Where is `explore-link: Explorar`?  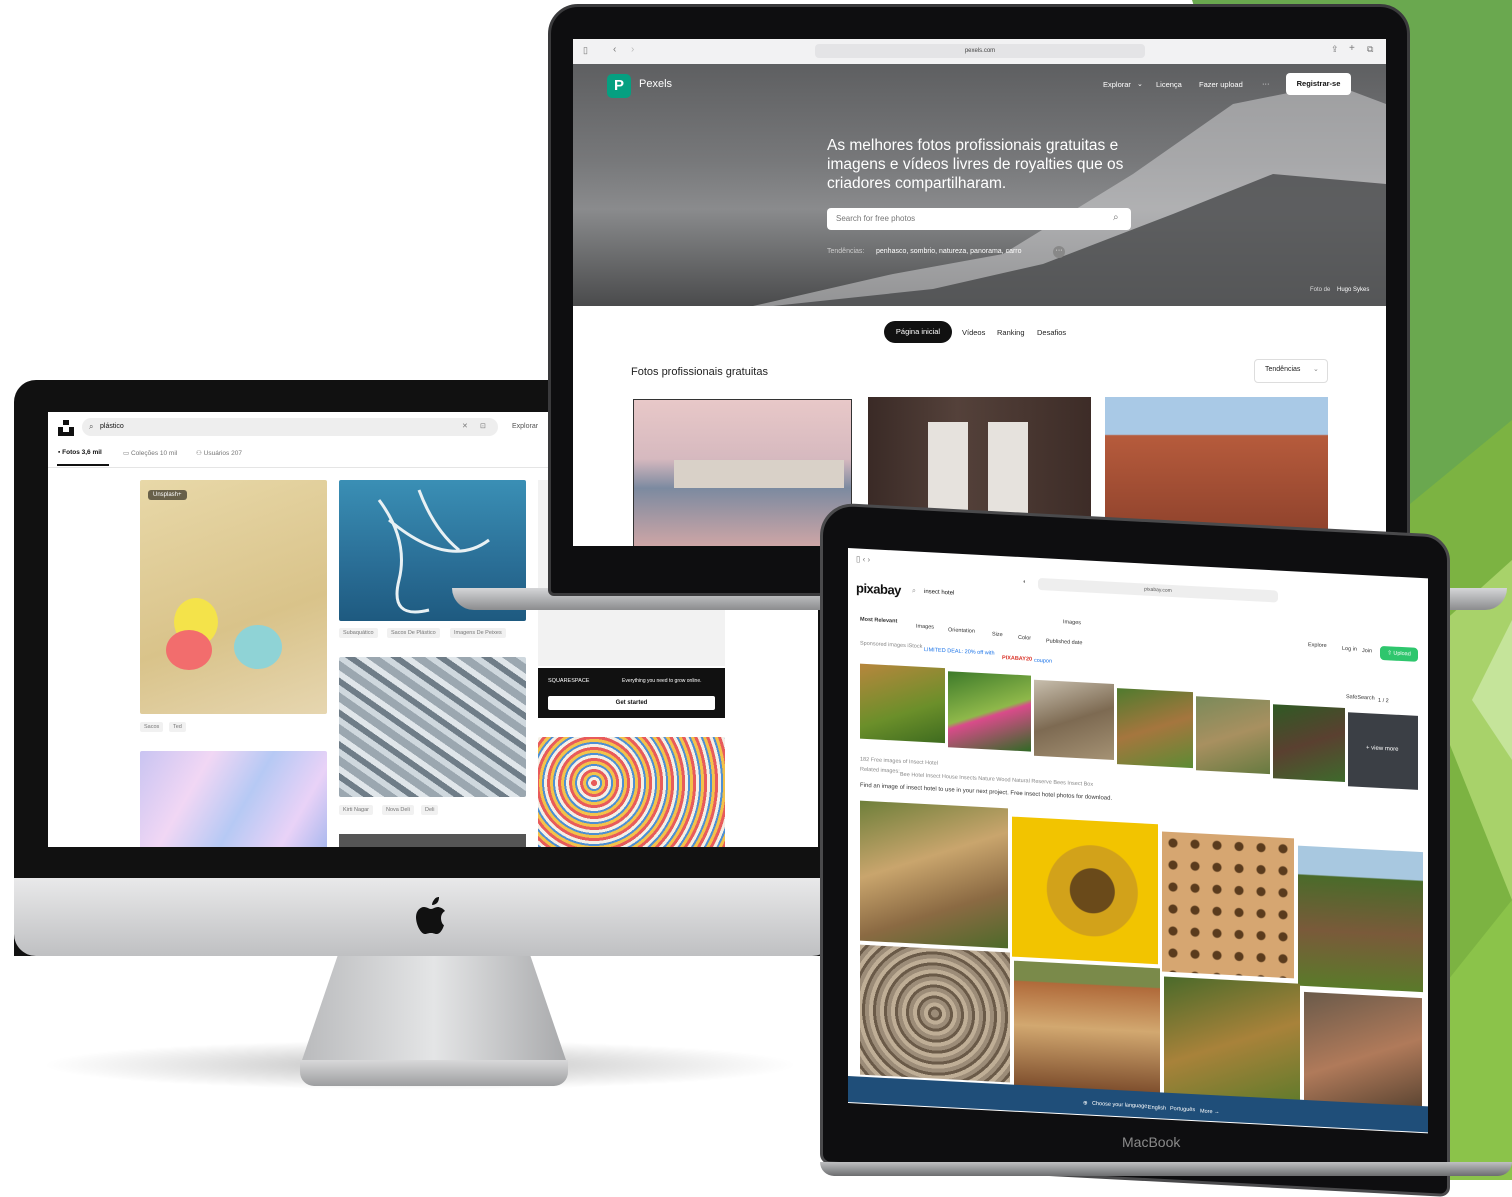
explore-link: Explorar is located at coordinates (525, 426).